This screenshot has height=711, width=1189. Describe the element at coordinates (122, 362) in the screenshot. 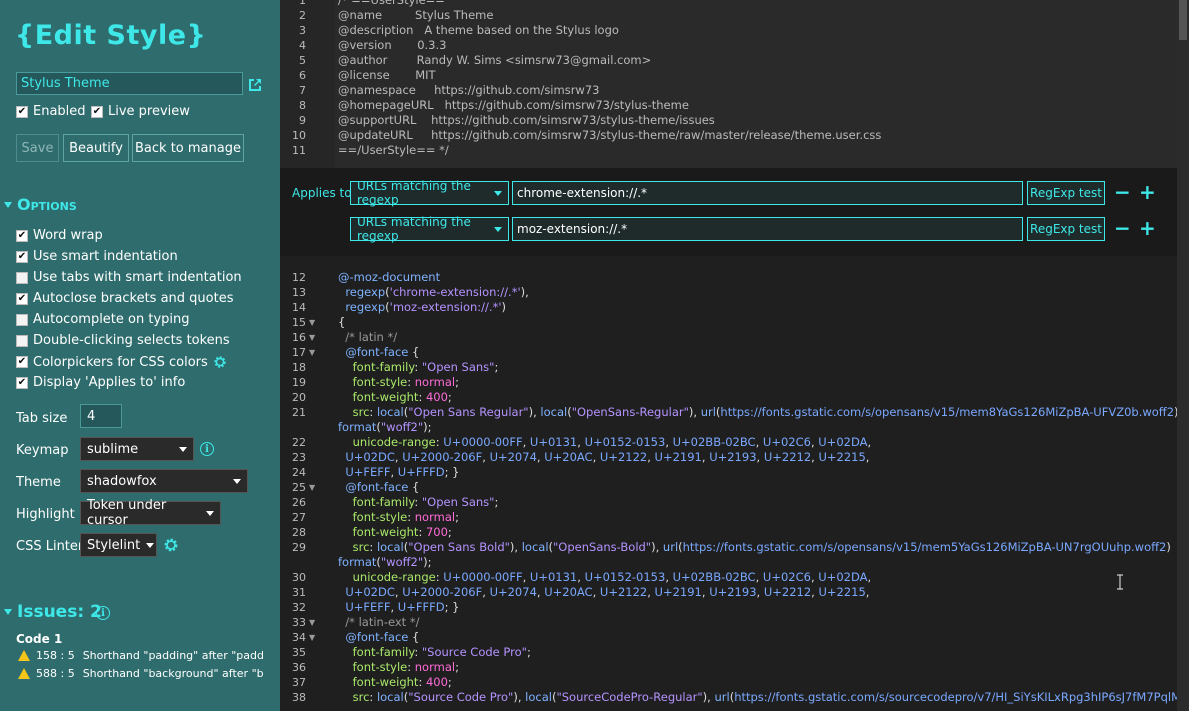

I see `option-row: ✔ Colorpickers for CSS colors` at that location.